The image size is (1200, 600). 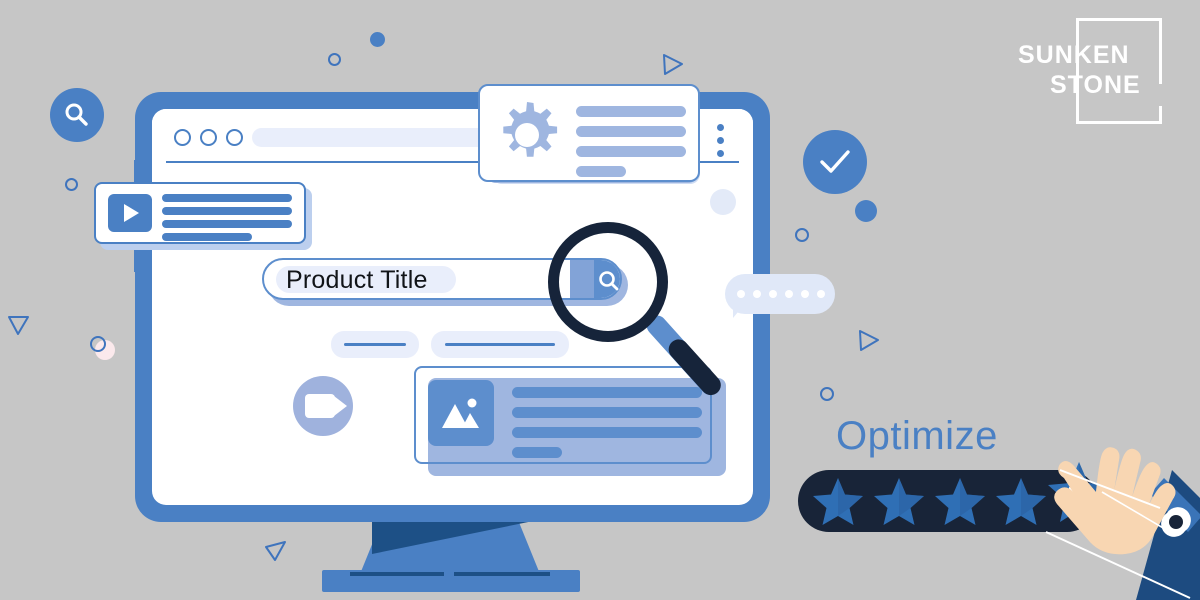 What do you see at coordinates (500, 344) in the screenshot?
I see `filter-pill-2-line` at bounding box center [500, 344].